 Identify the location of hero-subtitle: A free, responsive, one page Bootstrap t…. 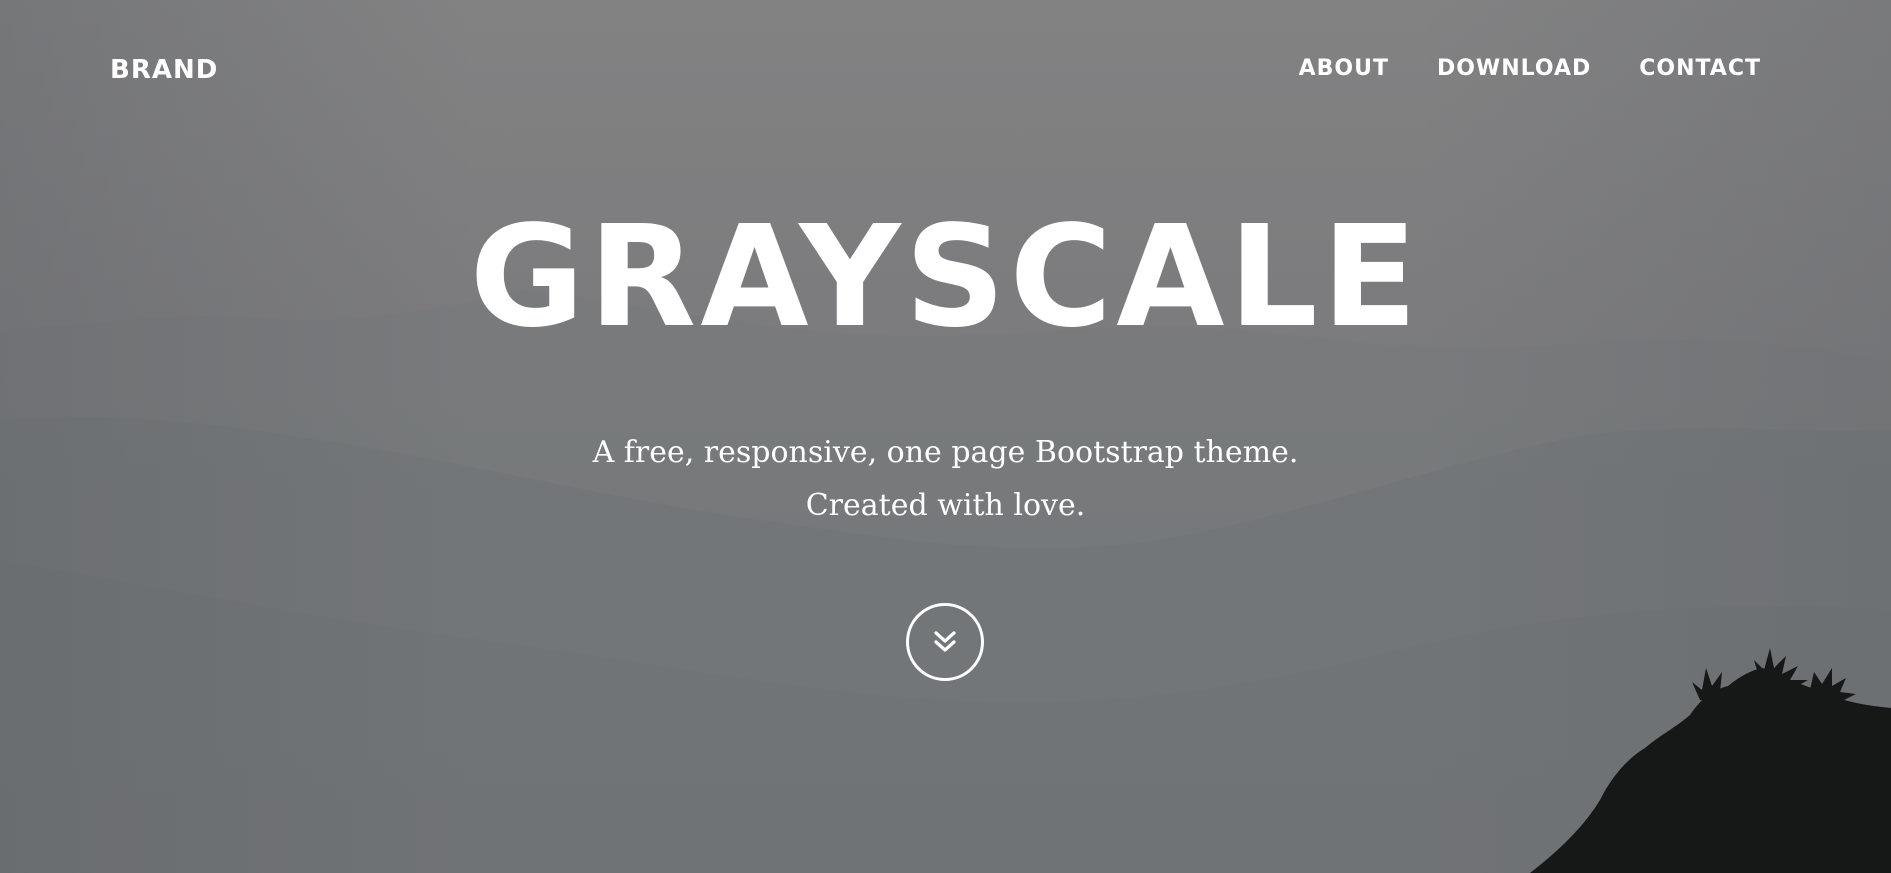
(945, 479).